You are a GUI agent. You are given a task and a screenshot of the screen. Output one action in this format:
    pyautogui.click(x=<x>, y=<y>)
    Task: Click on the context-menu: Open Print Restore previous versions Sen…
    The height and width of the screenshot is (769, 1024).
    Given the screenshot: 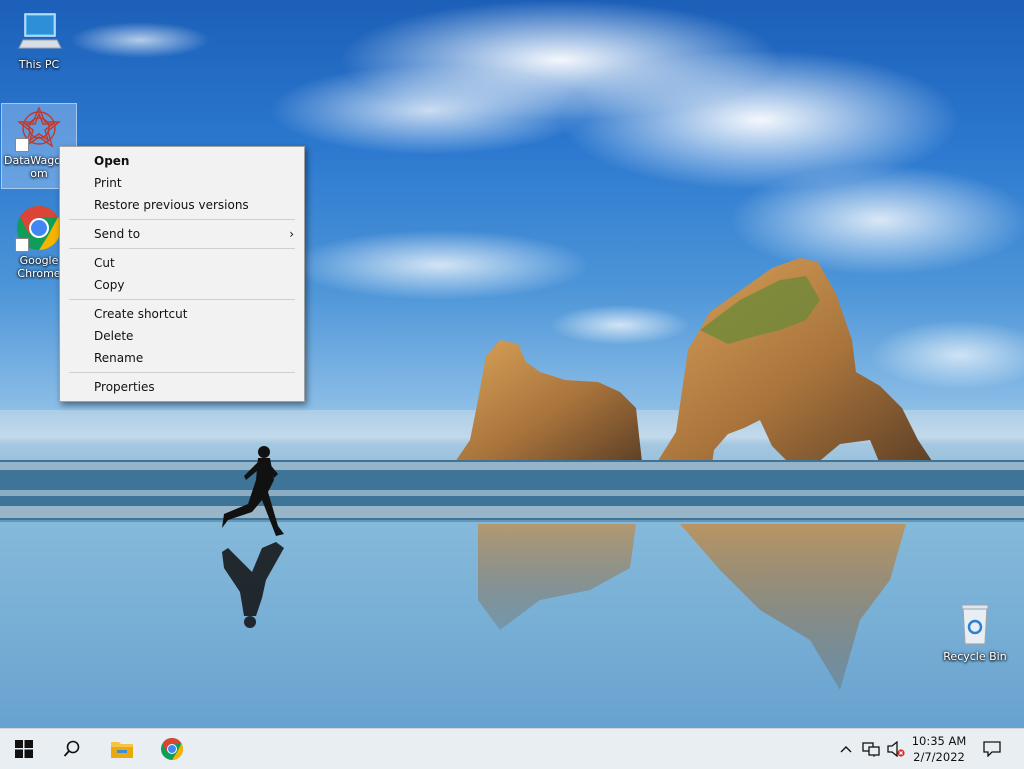 What is the action you would take?
    pyautogui.click(x=182, y=274)
    